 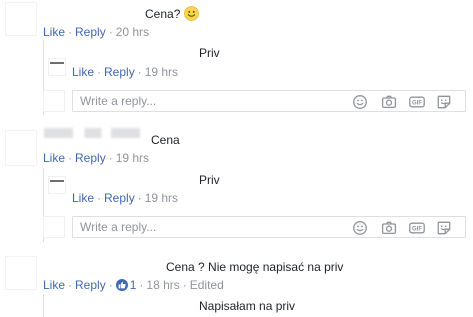 I want to click on thread-line, so click(x=43, y=305).